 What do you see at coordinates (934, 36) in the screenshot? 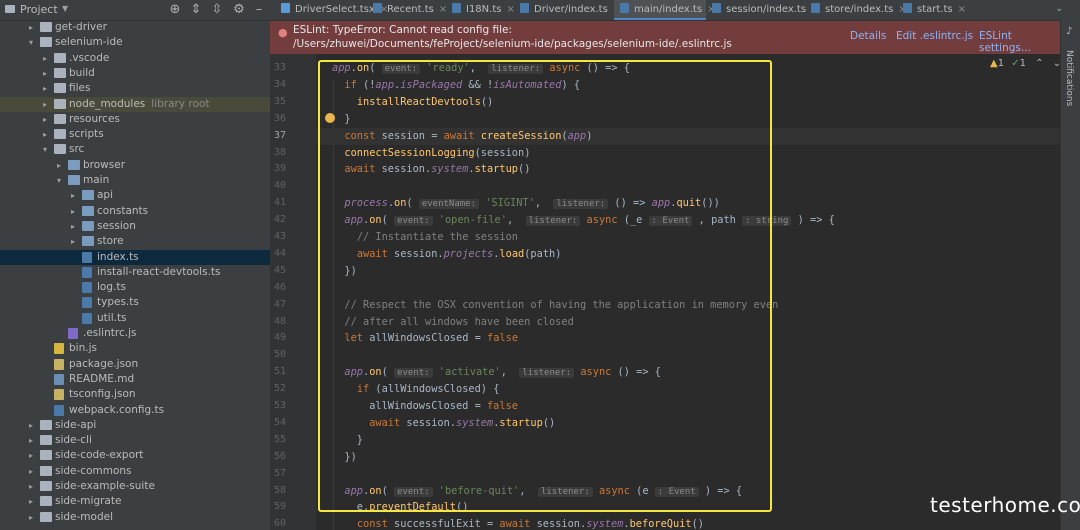
I see `edit-eslintrc-link: Edit .eslintrc.js` at bounding box center [934, 36].